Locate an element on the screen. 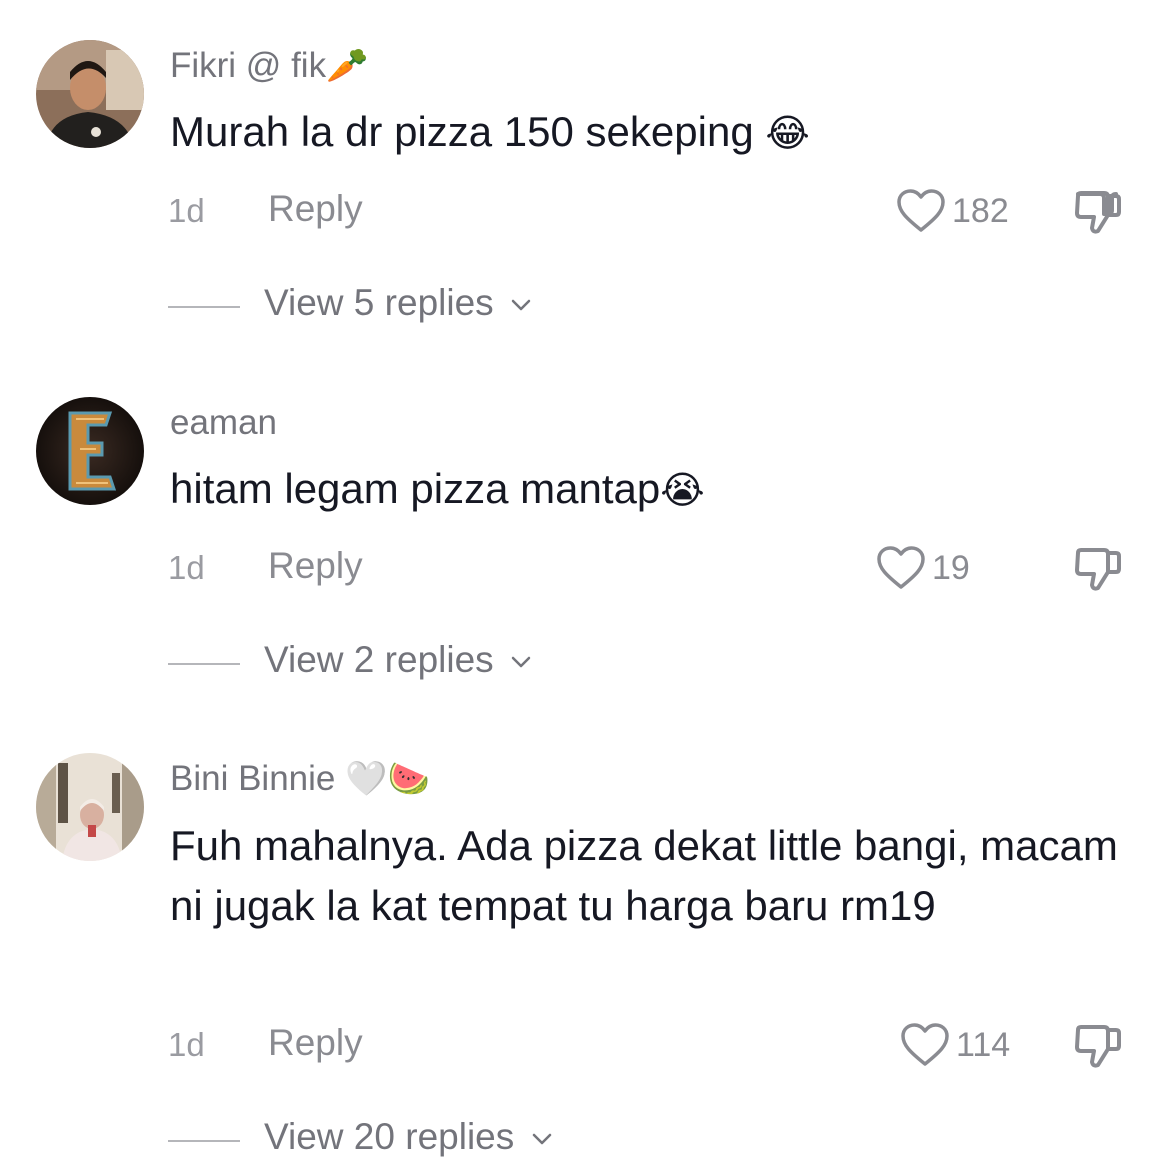  comment-username: Bini Binnie 🤍🍉 is located at coordinates (300, 779).